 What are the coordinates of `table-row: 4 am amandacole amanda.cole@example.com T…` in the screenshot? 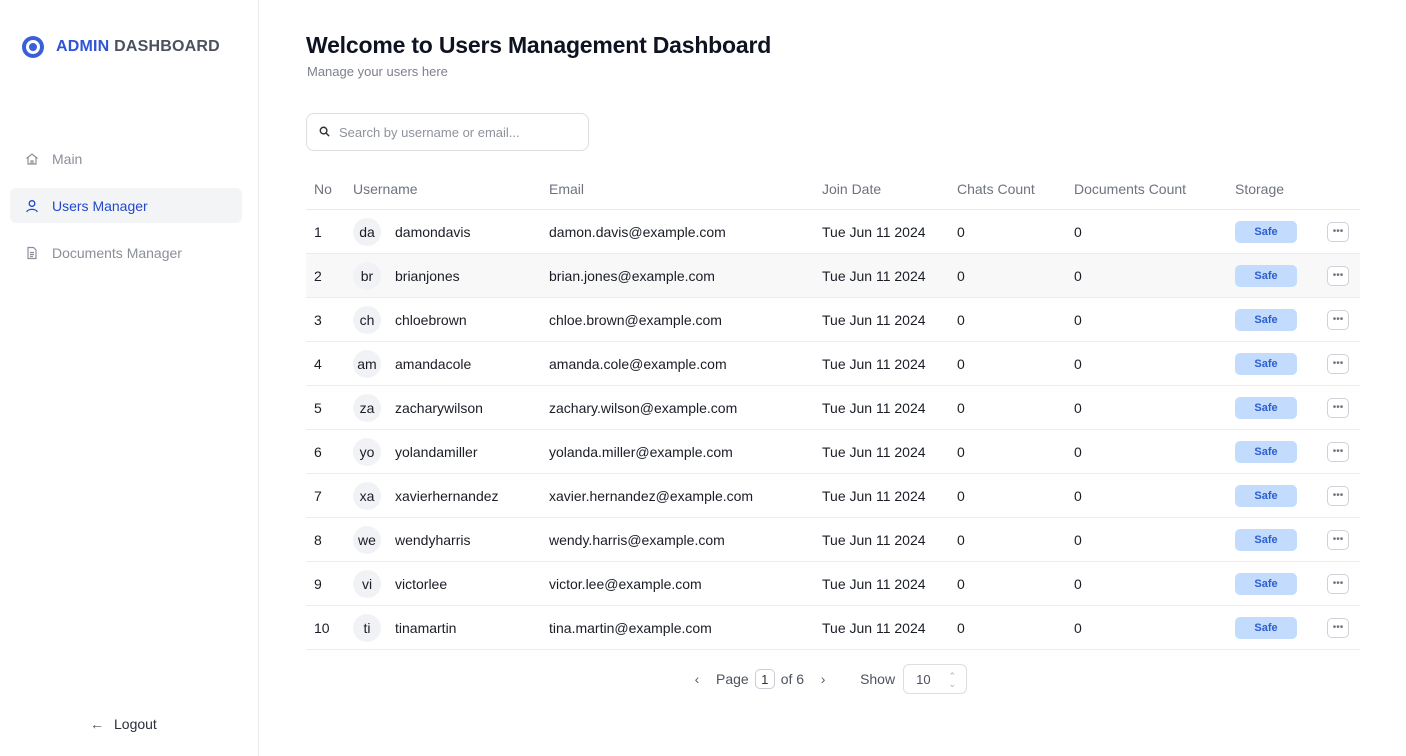 It's located at (833, 364).